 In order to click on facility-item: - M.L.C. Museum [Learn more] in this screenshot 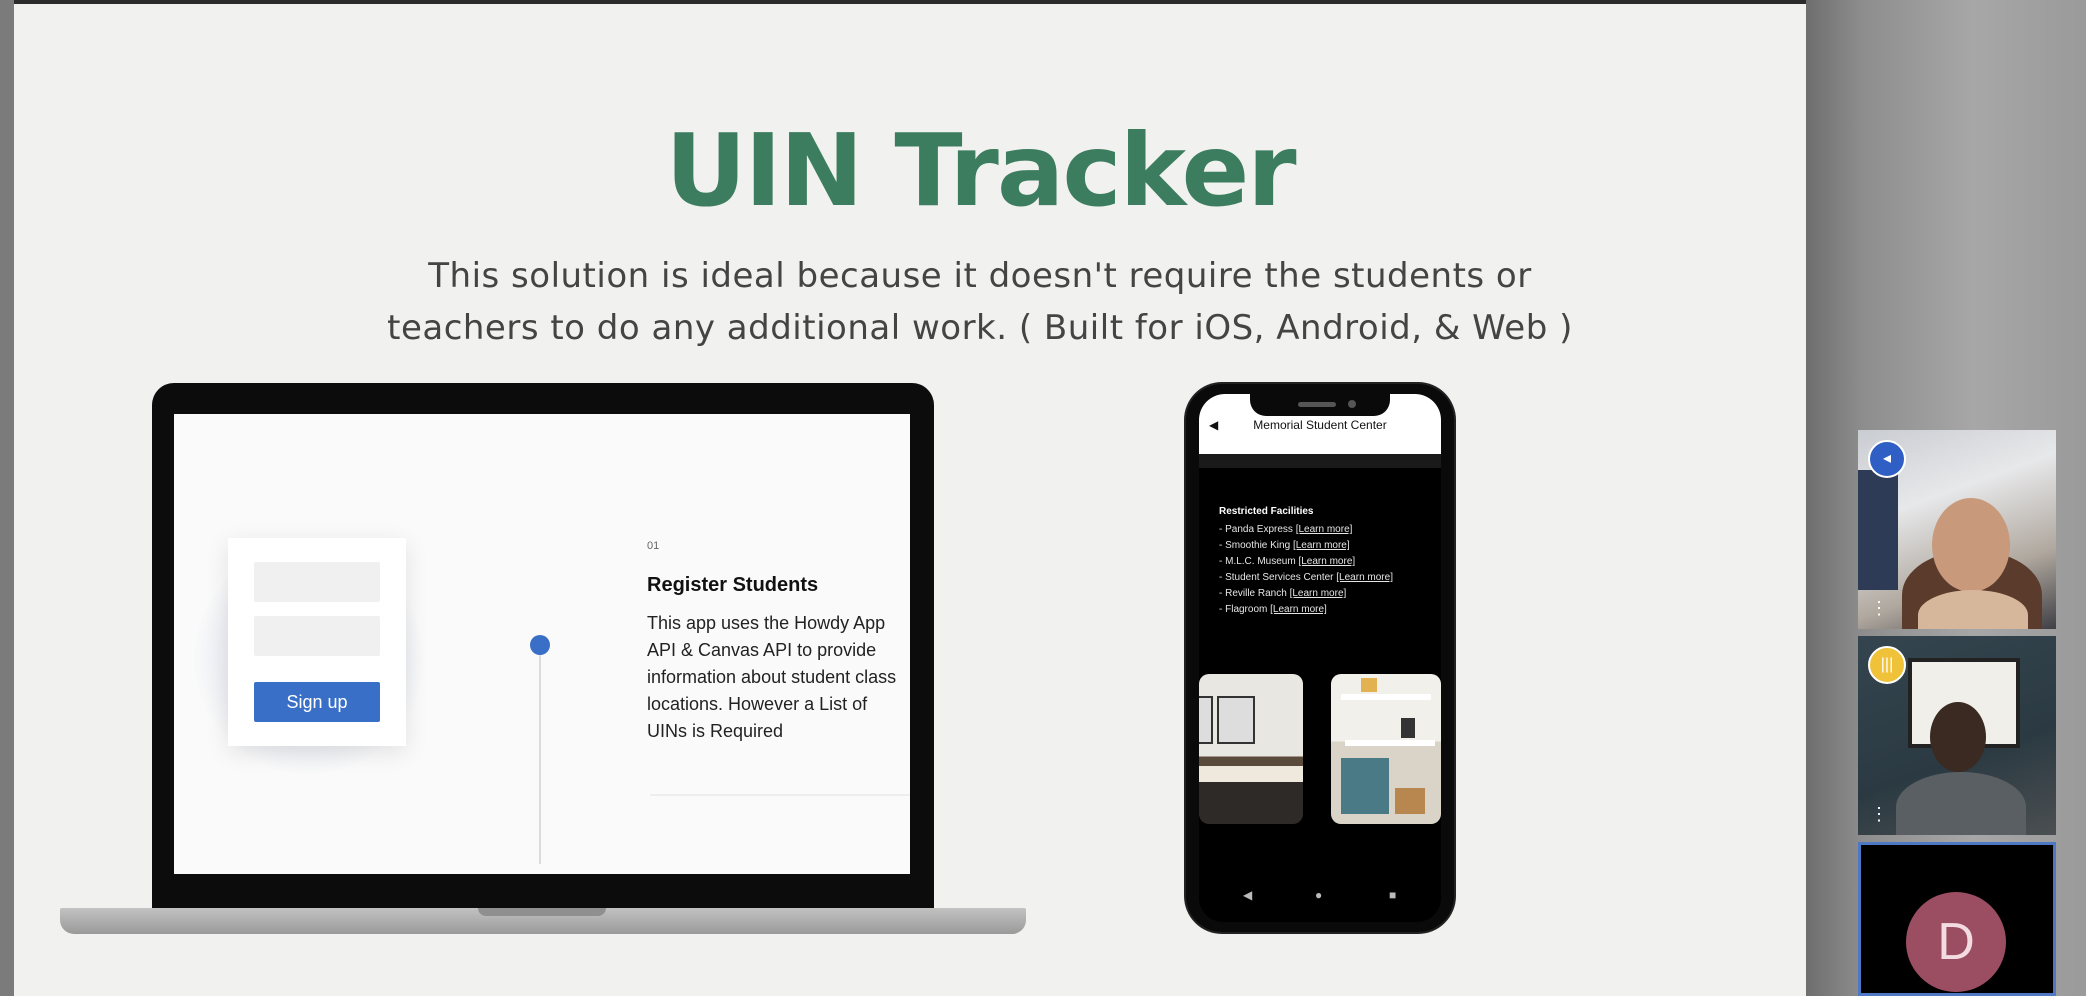, I will do `click(1306, 562)`.